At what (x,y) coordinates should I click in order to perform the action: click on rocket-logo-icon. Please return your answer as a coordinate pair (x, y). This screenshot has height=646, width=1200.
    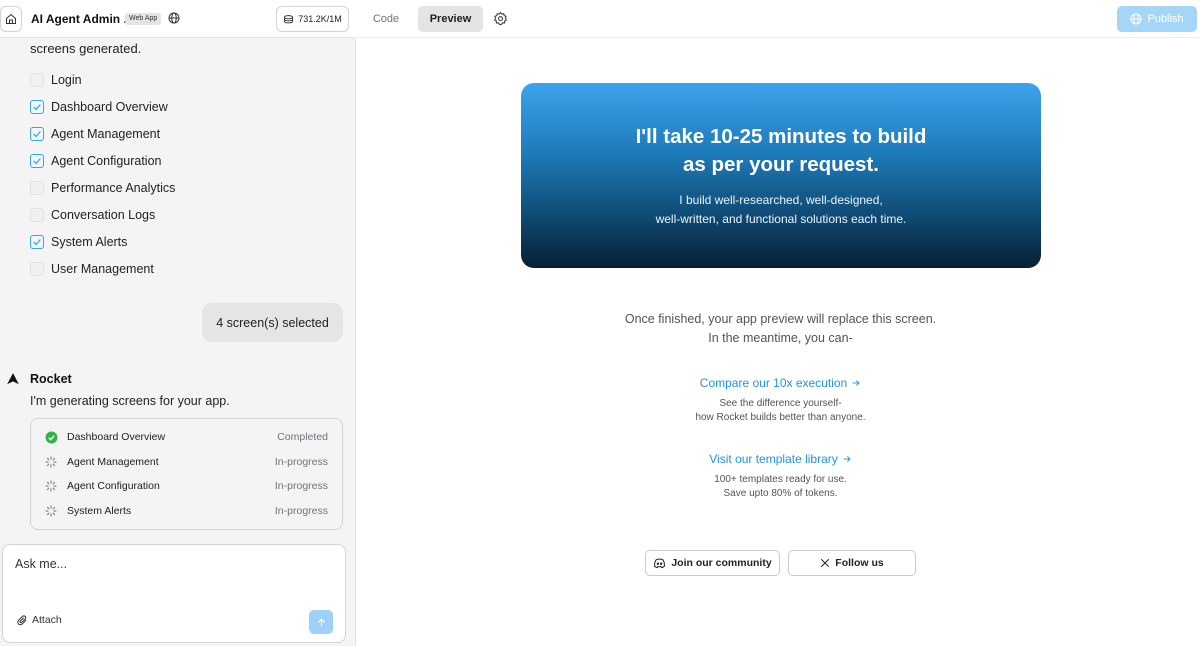
    Looking at the image, I should click on (13, 379).